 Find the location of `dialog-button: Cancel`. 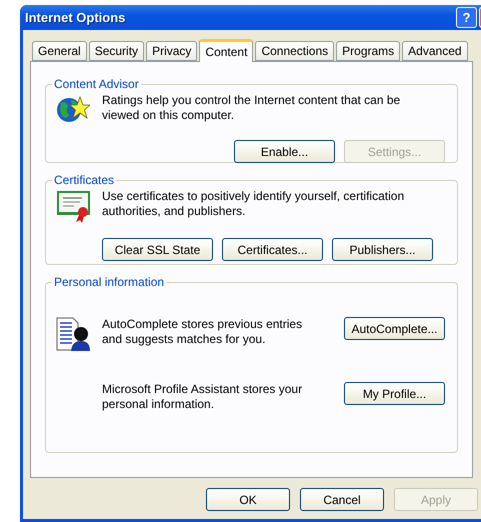

dialog-button: Cancel is located at coordinates (342, 499).